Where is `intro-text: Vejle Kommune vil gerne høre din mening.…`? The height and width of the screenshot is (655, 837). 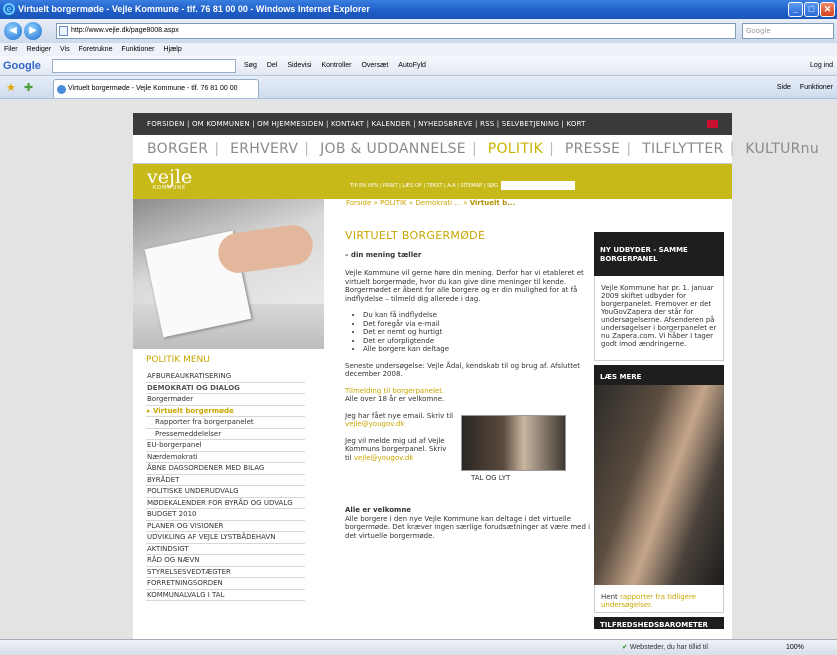 intro-text: Vejle Kommune vil gerne høre din mening.… is located at coordinates (464, 286).